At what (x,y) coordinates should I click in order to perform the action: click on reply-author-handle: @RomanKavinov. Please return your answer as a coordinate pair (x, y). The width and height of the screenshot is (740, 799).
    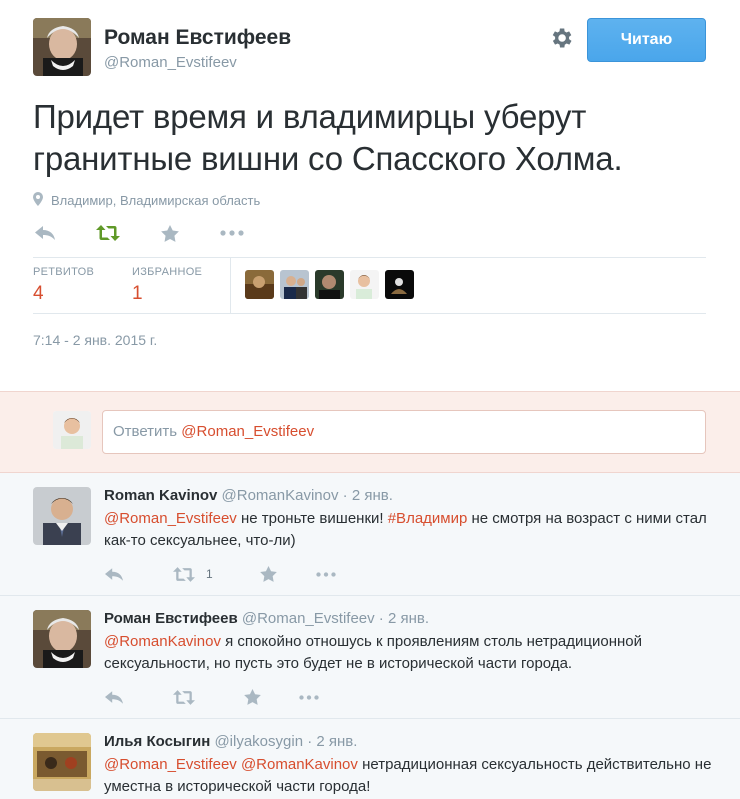
    Looking at the image, I should click on (280, 495).